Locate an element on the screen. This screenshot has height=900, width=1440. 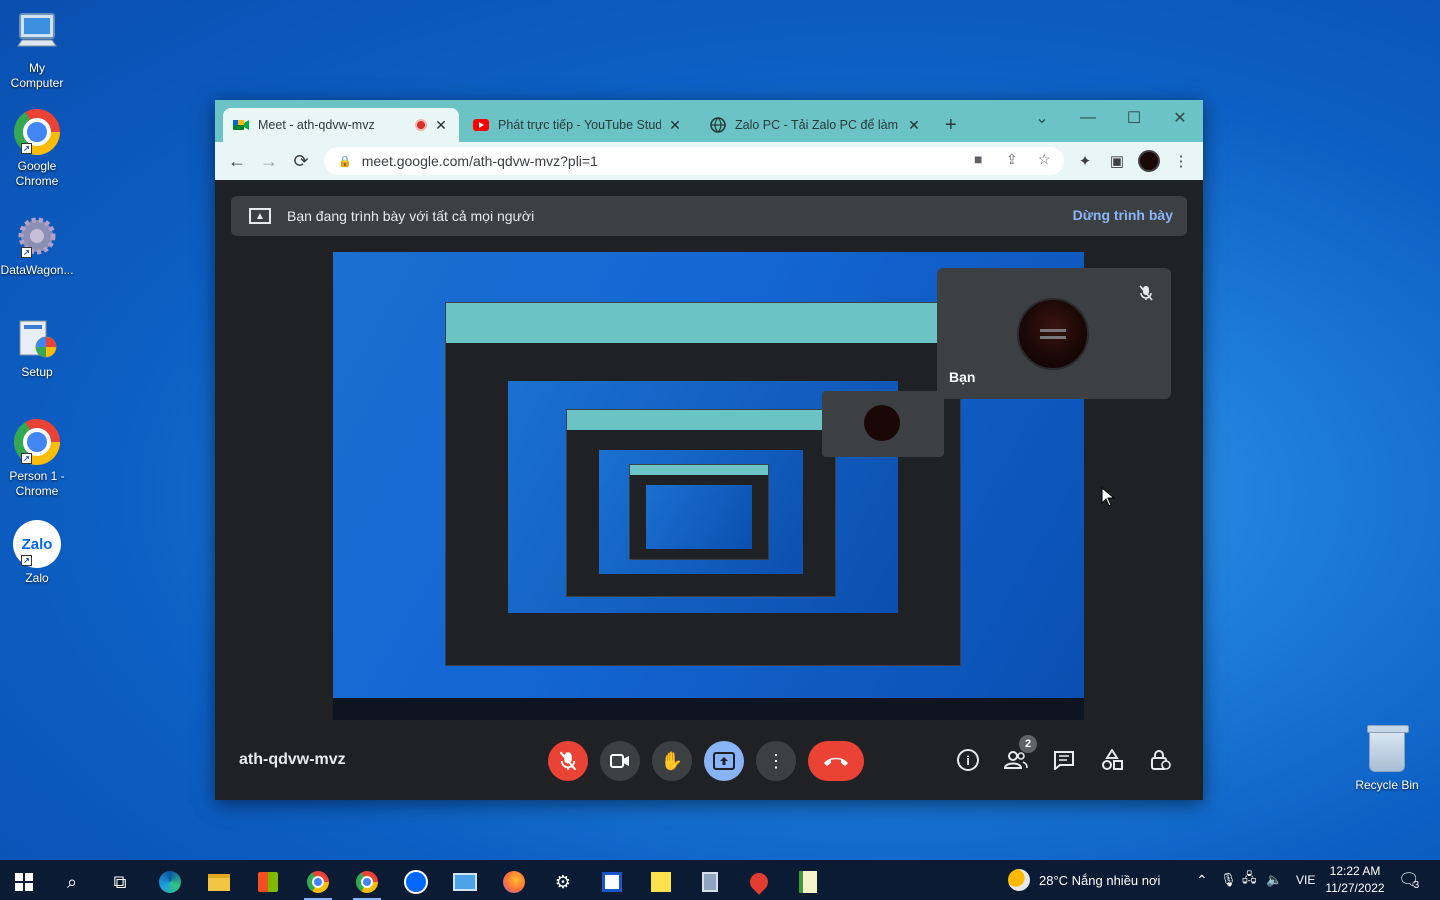
desktop-icon-zalo: Zalo ↗ Zalo is located at coordinates (37, 553).